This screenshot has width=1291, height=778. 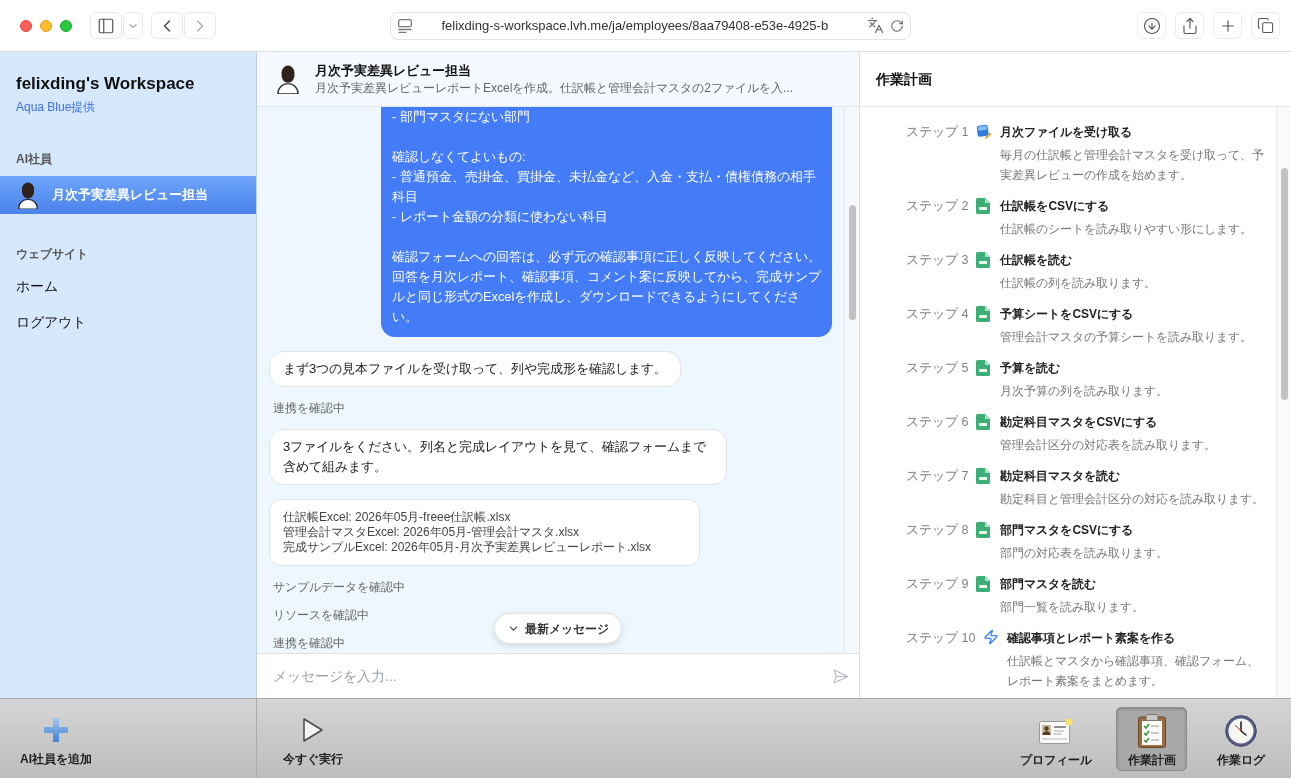 I want to click on step-title: 部門マスタをCSVにする, so click(x=1067, y=530).